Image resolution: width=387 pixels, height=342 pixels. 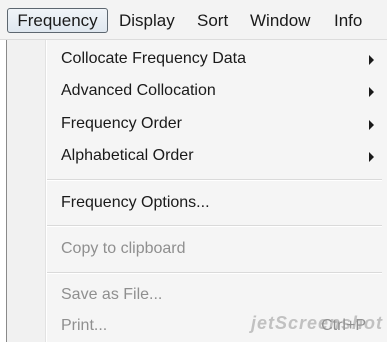 What do you see at coordinates (147, 21) in the screenshot?
I see `menu-display: Display` at bounding box center [147, 21].